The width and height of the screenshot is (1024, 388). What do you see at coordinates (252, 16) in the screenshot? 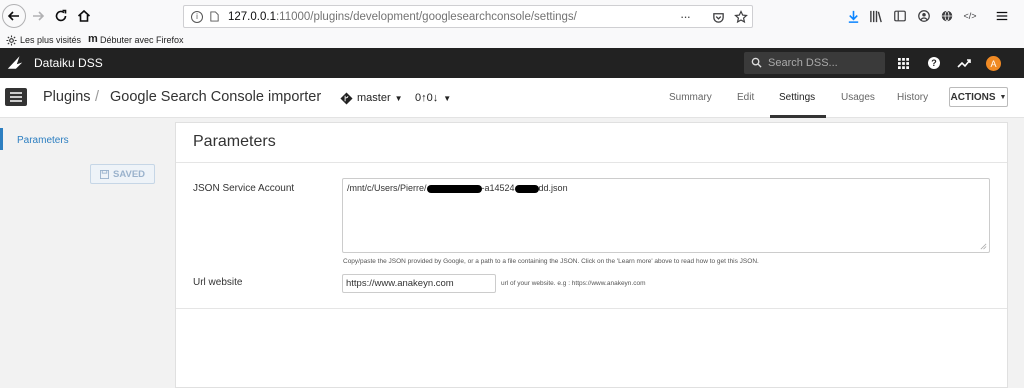
I see `url-host: 127.0.0.1` at bounding box center [252, 16].